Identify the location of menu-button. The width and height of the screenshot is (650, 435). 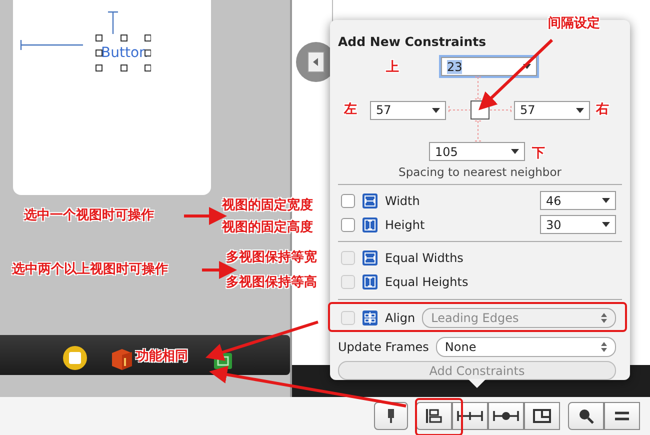
(622, 416).